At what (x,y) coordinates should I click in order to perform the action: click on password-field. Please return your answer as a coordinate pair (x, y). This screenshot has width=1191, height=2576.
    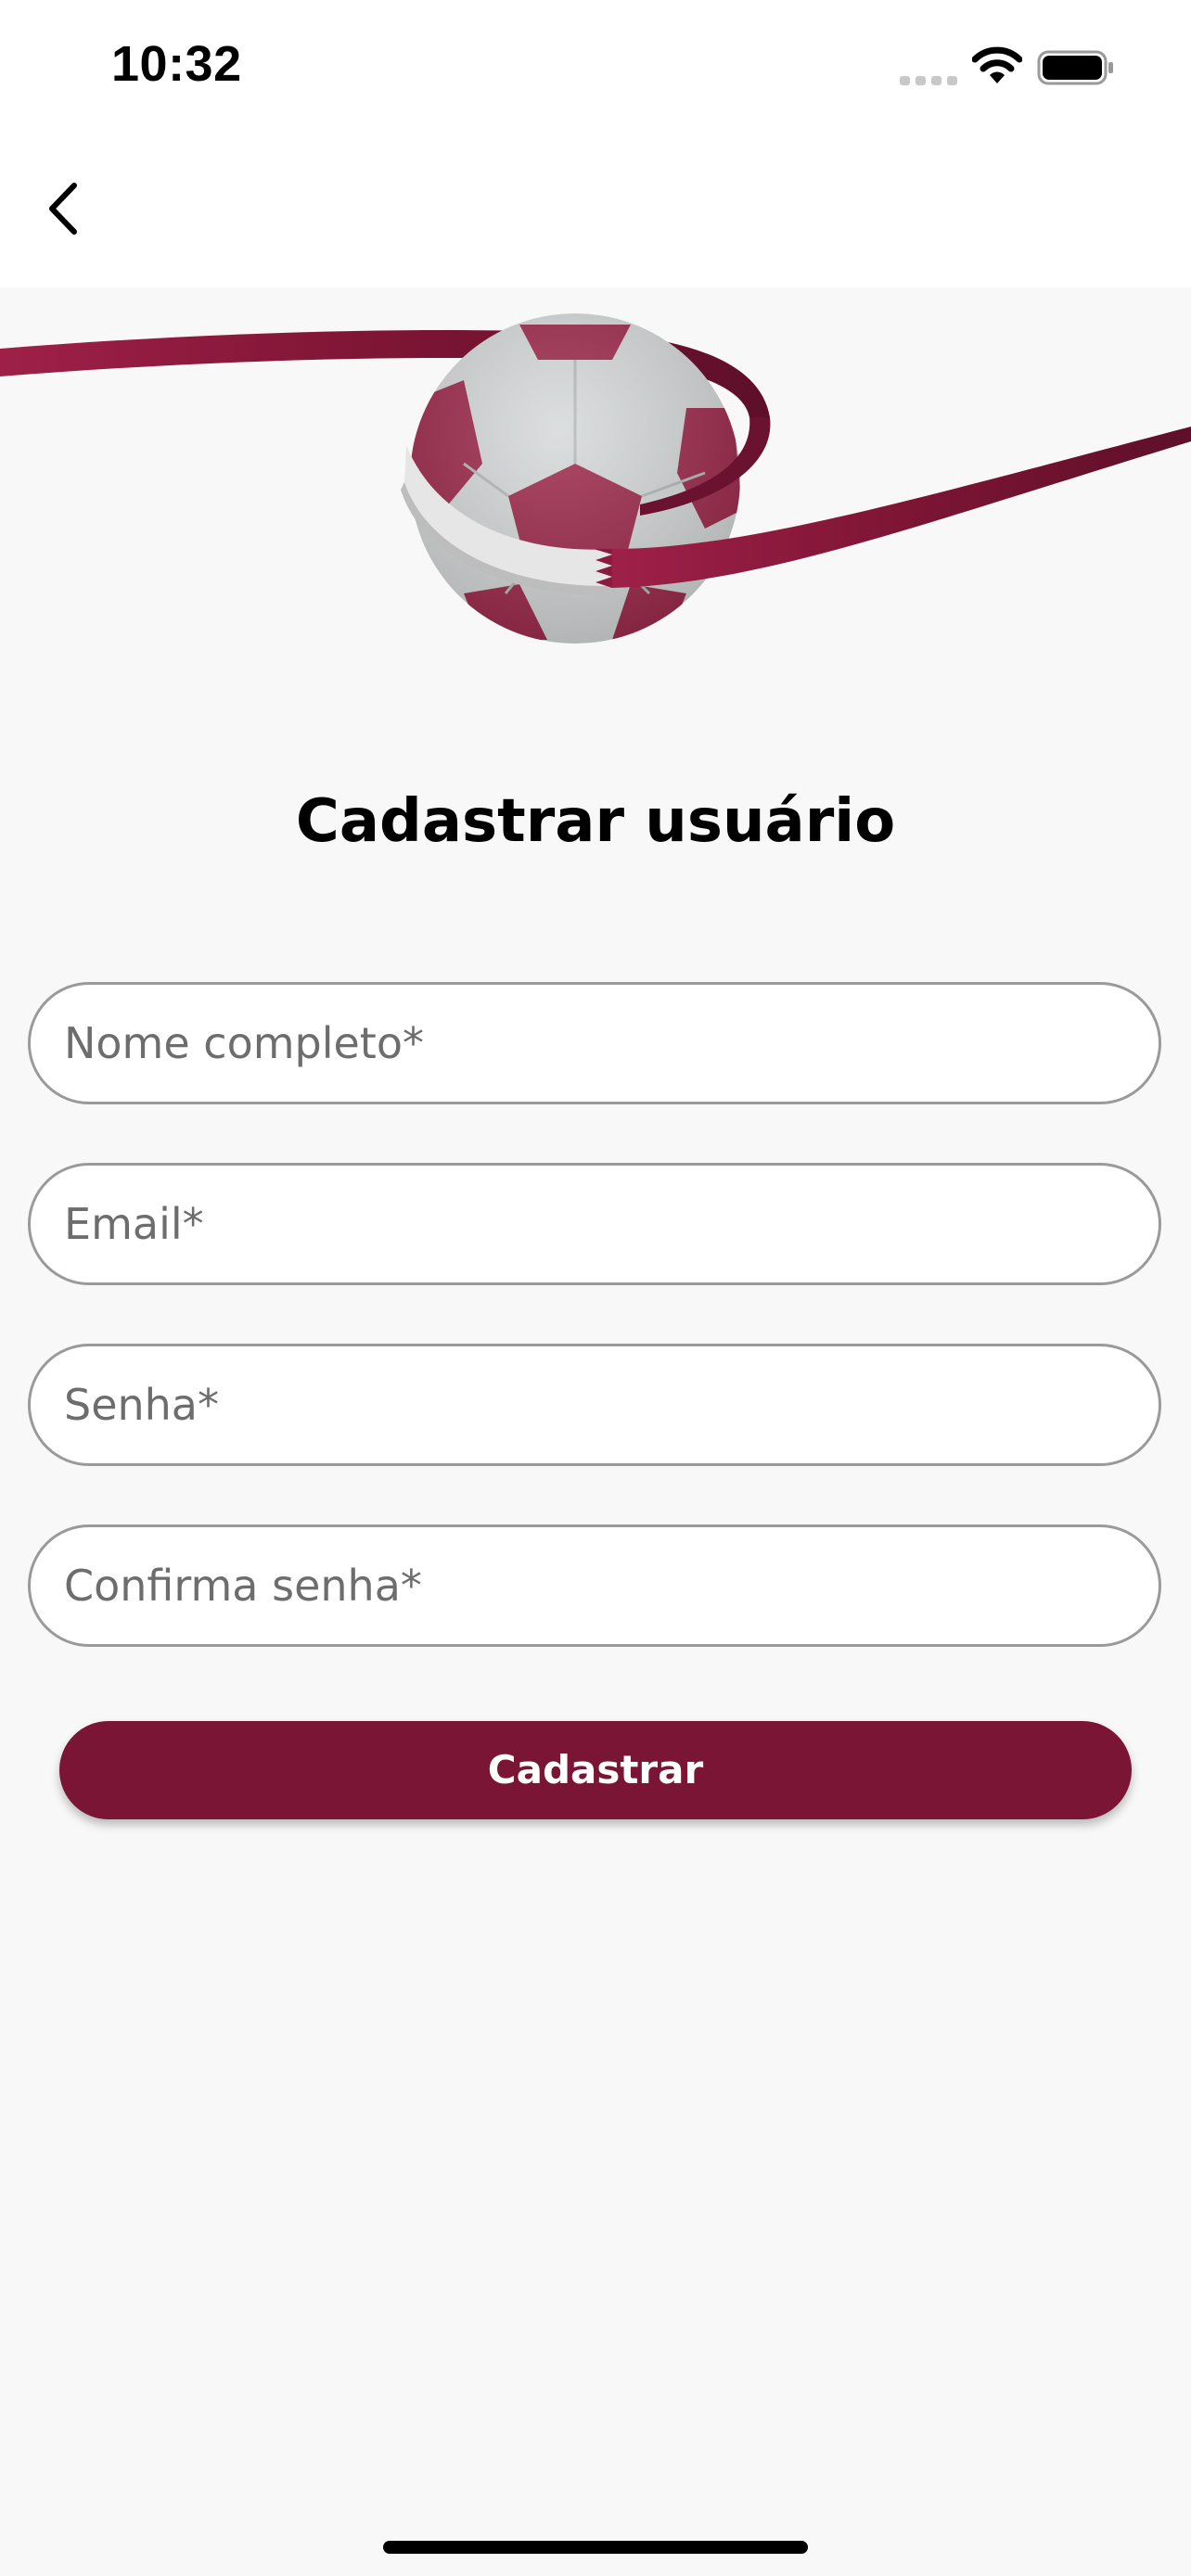
    Looking at the image, I should click on (594, 1405).